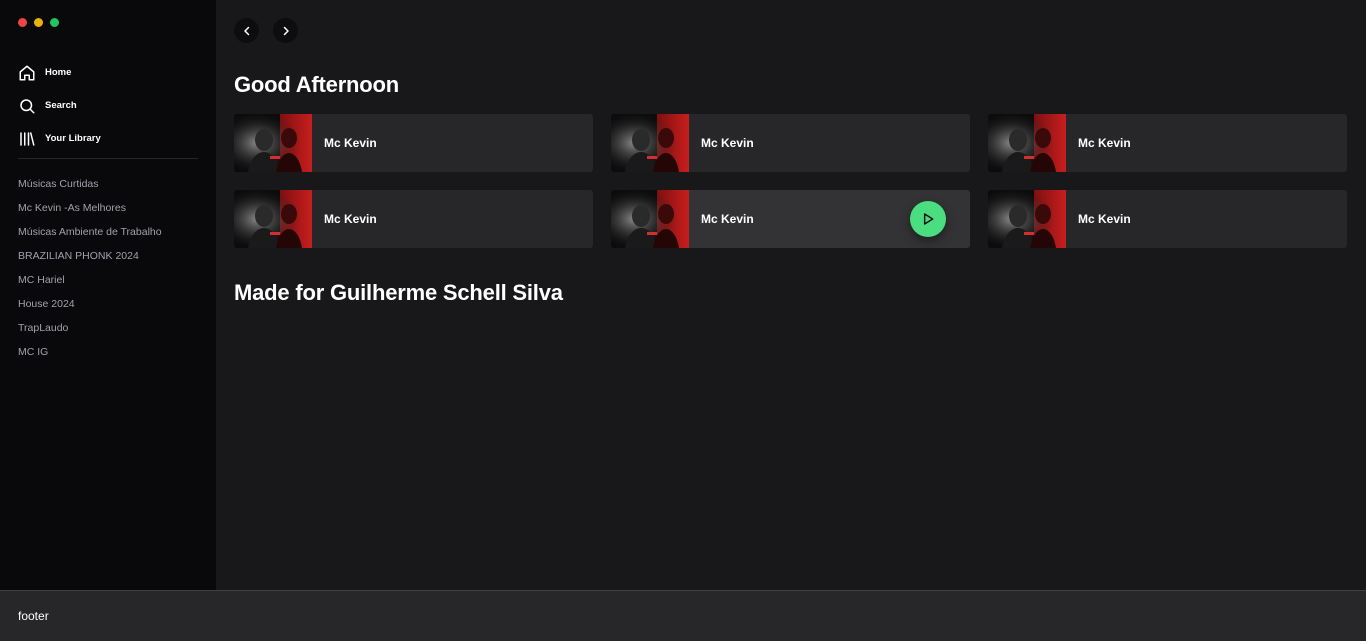  I want to click on back-button, so click(246, 30).